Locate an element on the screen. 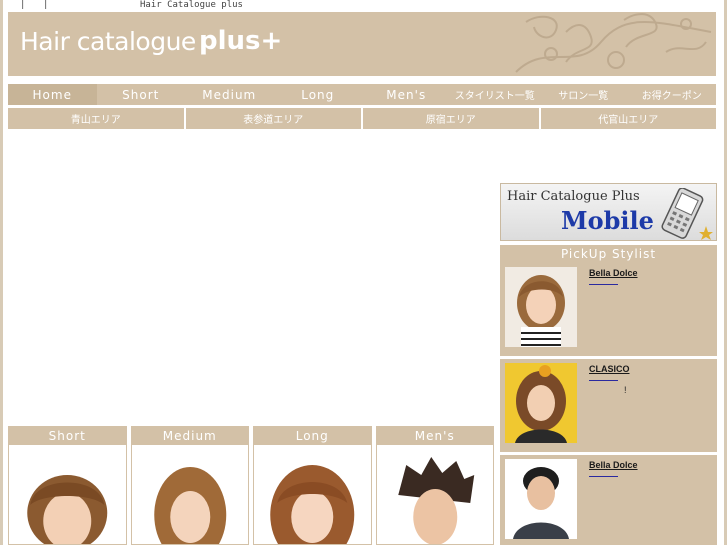  category-label: Long is located at coordinates (312, 436).